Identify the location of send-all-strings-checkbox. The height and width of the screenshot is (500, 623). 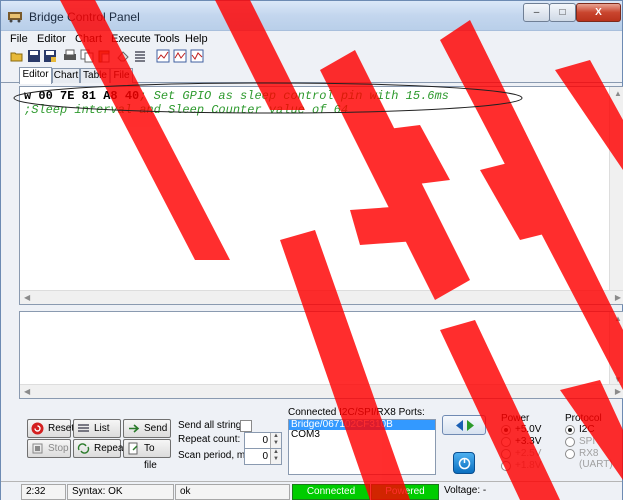
(246, 426).